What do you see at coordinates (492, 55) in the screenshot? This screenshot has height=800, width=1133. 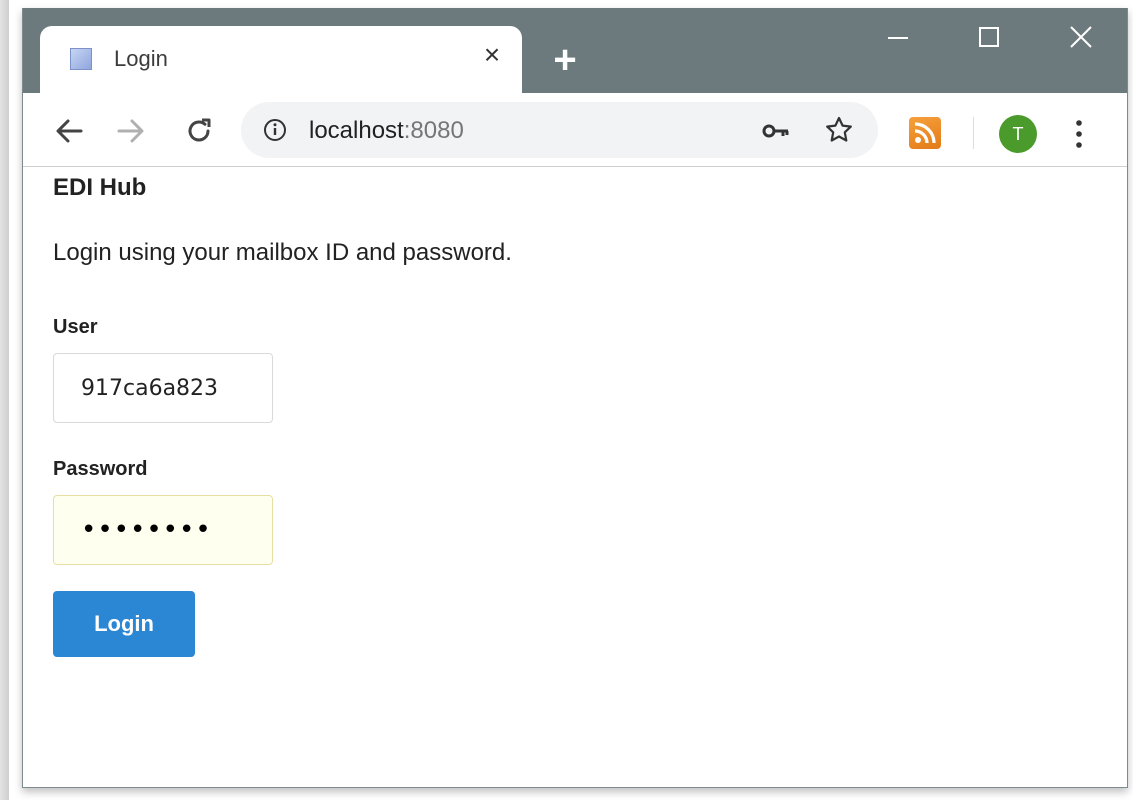 I see `tab-close-icon: ×` at bounding box center [492, 55].